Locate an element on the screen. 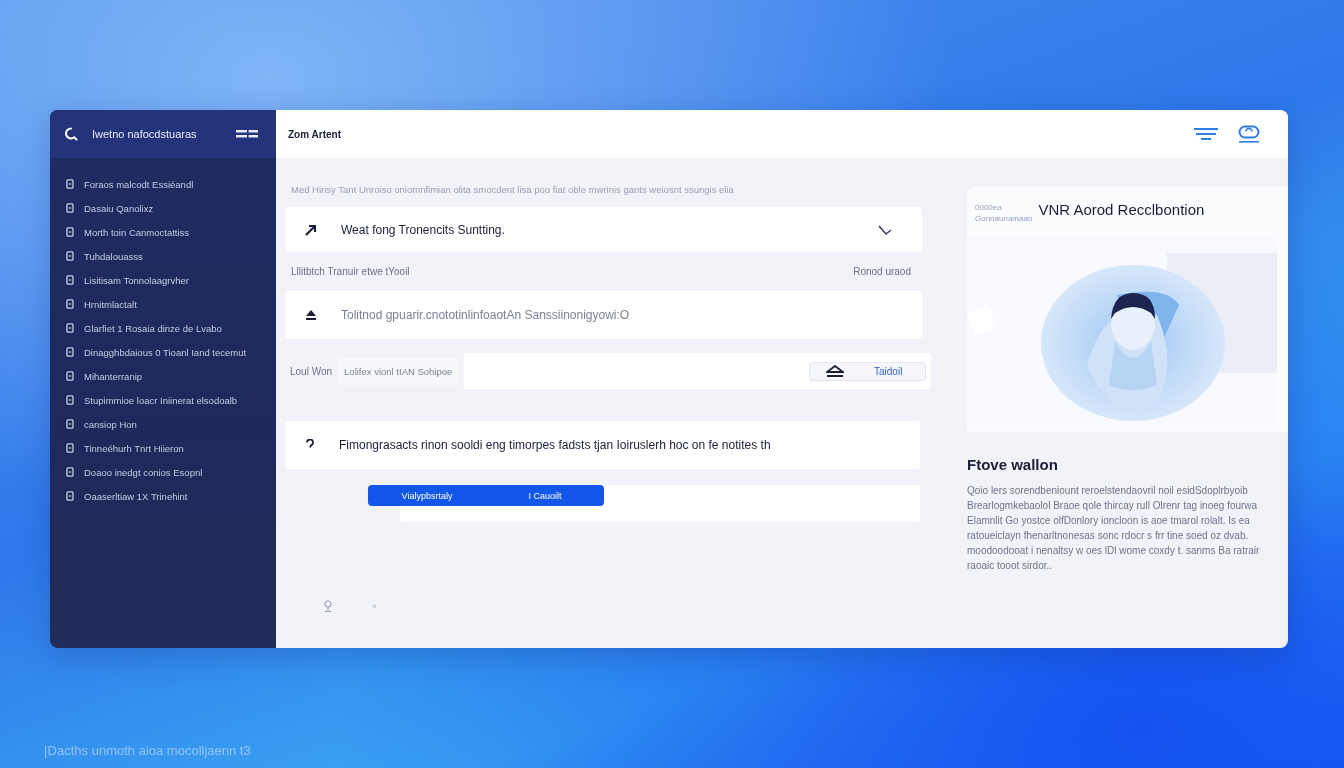  segment-option: Vialypbsrtaly is located at coordinates (427, 495).